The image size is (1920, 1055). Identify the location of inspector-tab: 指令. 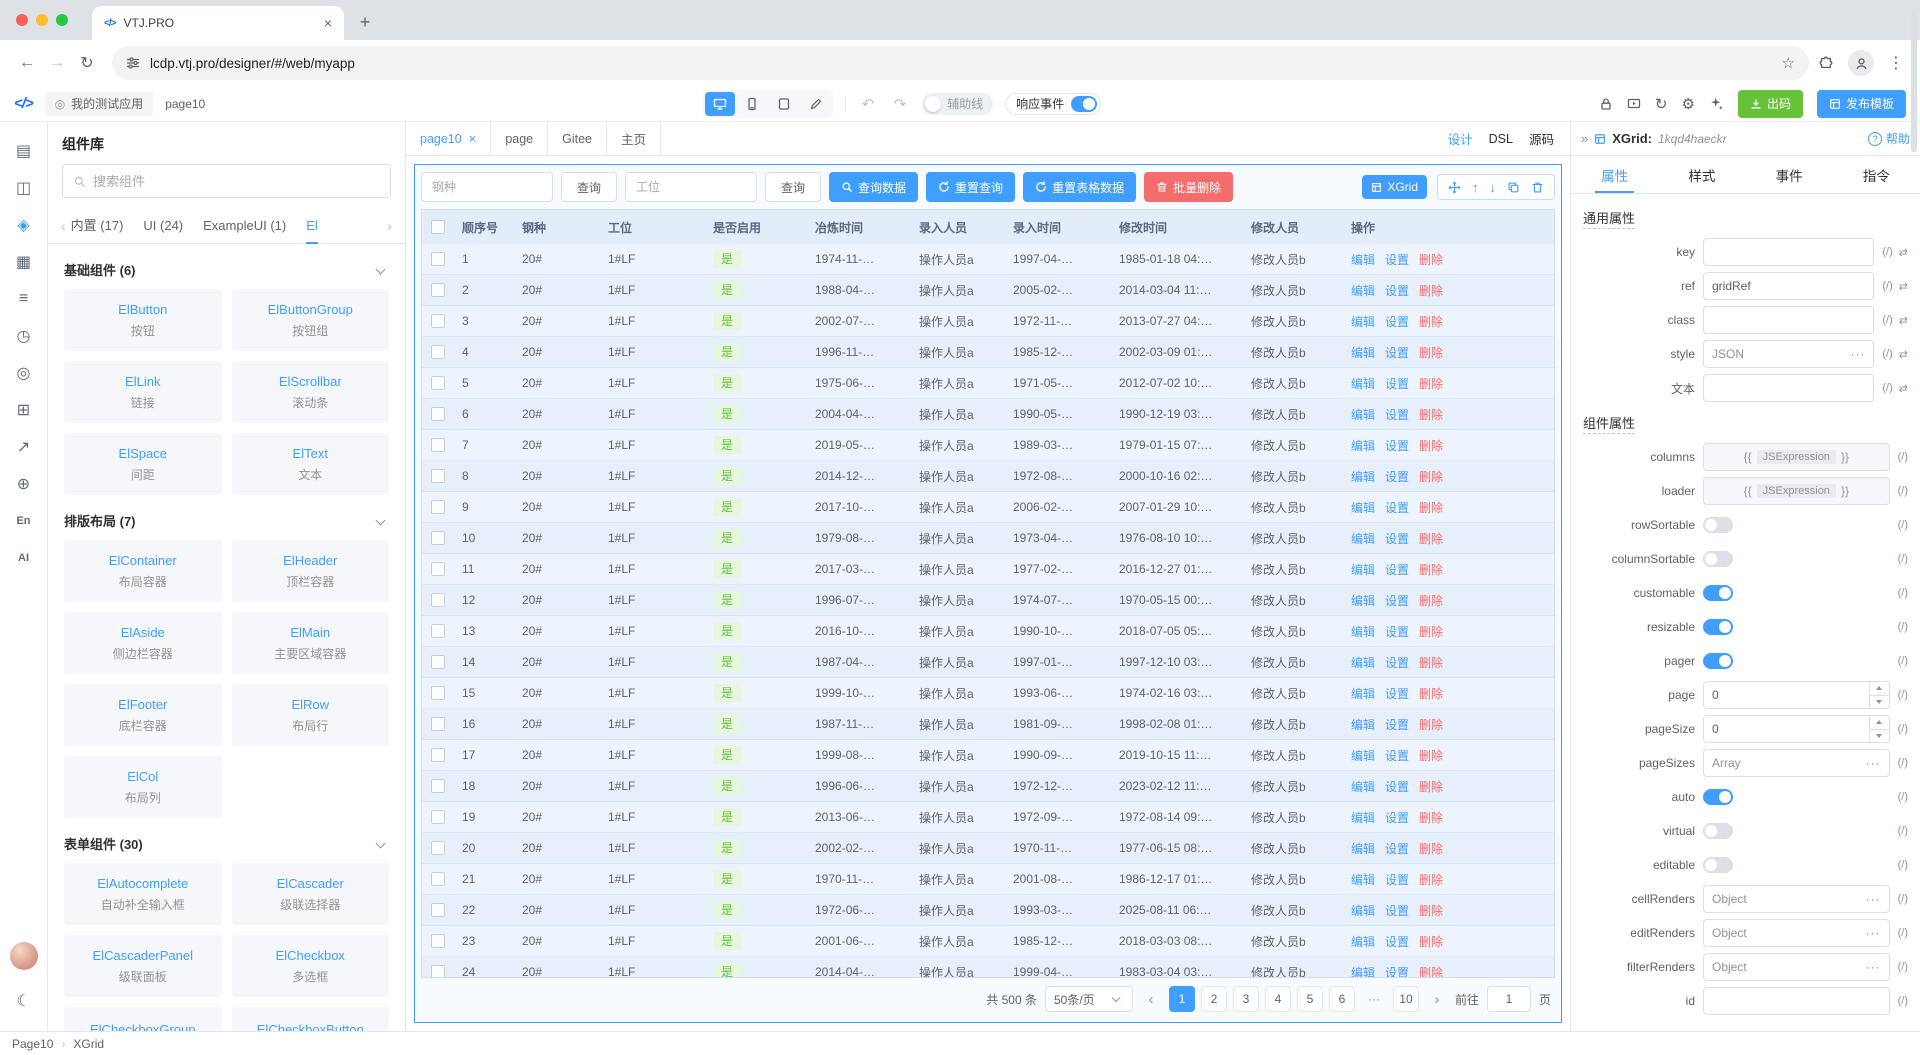
(1876, 174).